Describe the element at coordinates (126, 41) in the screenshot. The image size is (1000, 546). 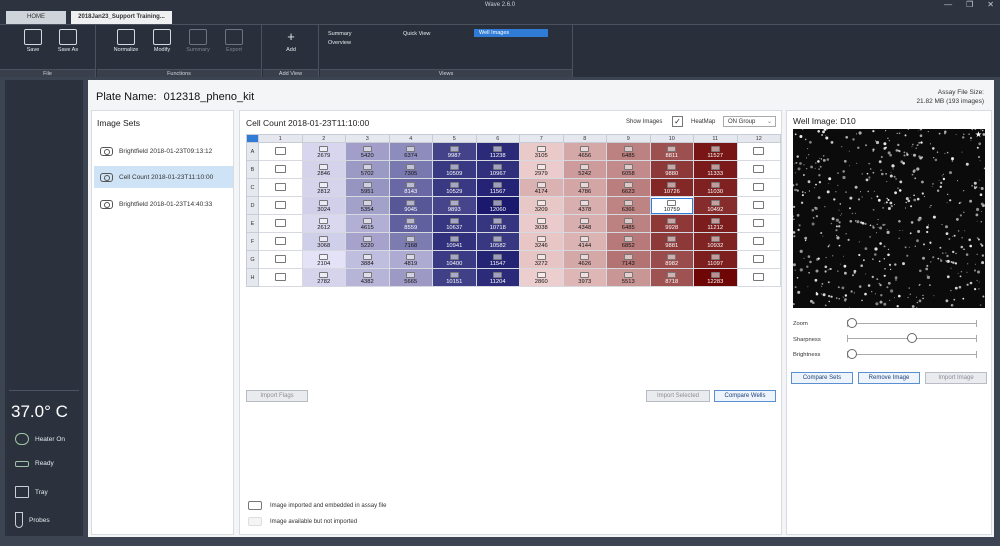
I see `normalize-button: Normalize` at that location.